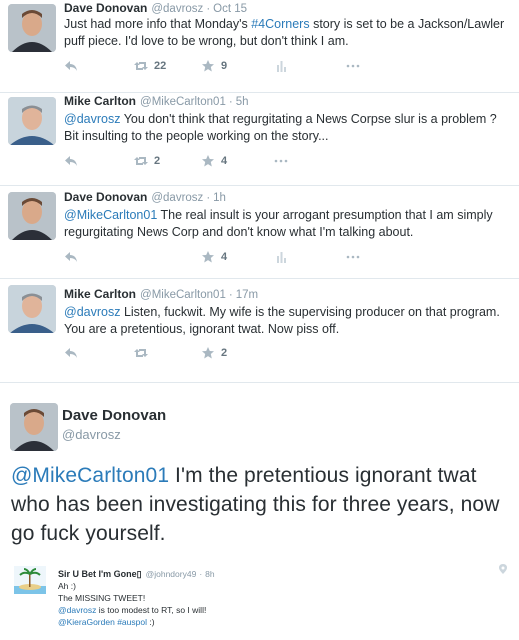  What do you see at coordinates (503, 569) in the screenshot?
I see `location-pin-icon` at bounding box center [503, 569].